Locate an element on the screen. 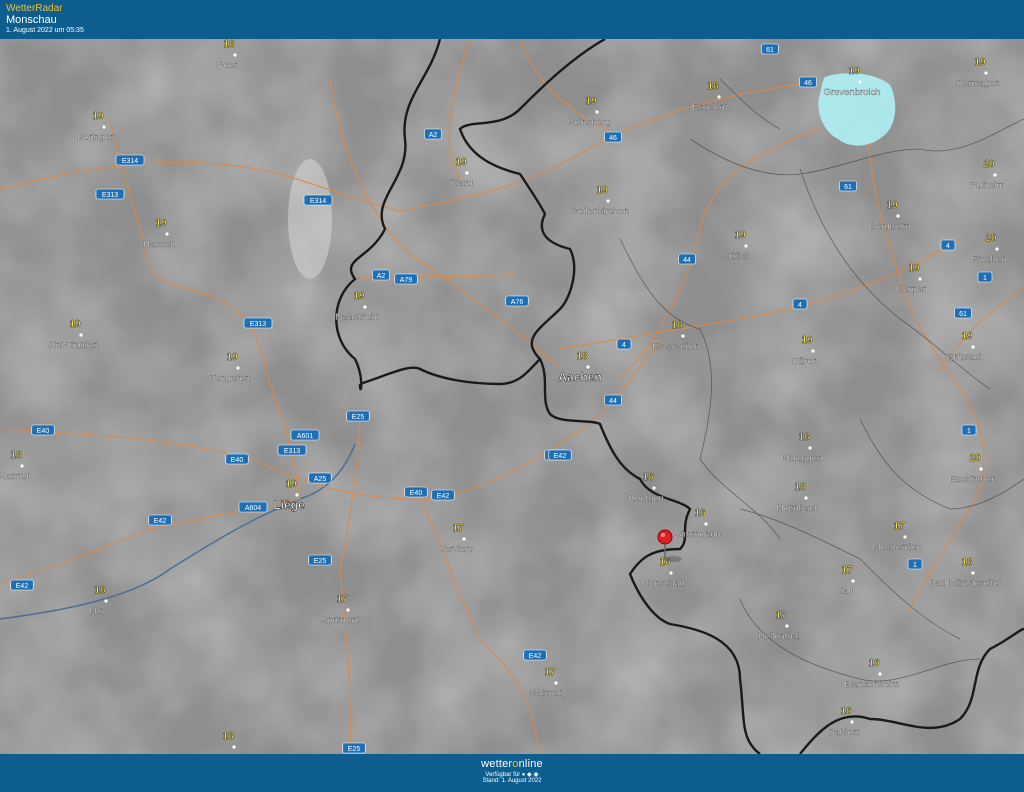  city-name: Beringen is located at coordinates (96, 137).